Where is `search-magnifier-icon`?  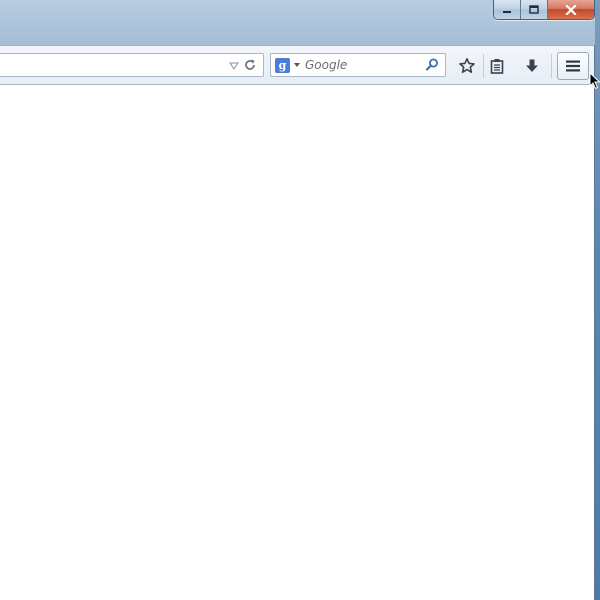 search-magnifier-icon is located at coordinates (432, 65).